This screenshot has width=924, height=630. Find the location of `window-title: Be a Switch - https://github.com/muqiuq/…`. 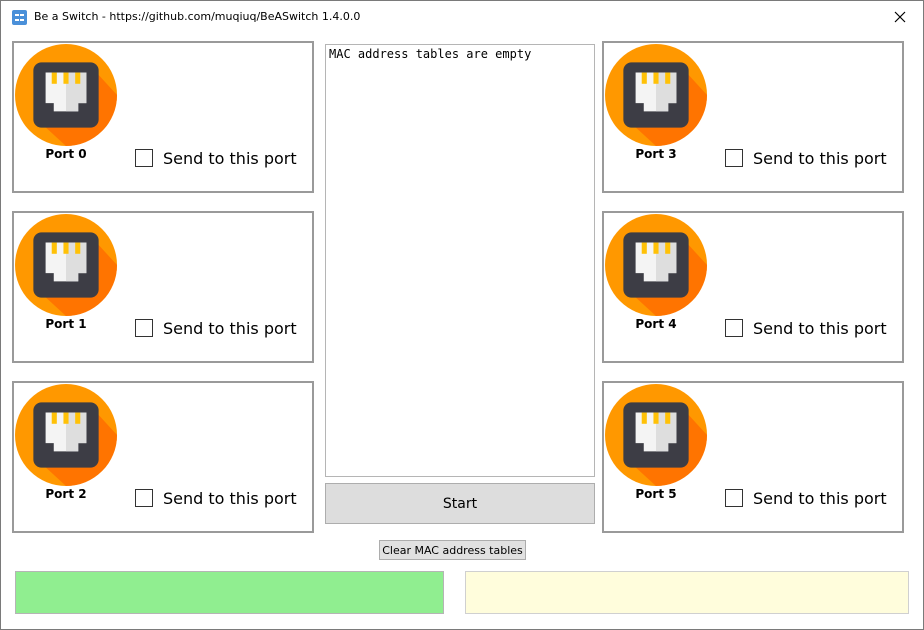

window-title: Be a Switch - https://github.com/muqiuq/… is located at coordinates (197, 16).